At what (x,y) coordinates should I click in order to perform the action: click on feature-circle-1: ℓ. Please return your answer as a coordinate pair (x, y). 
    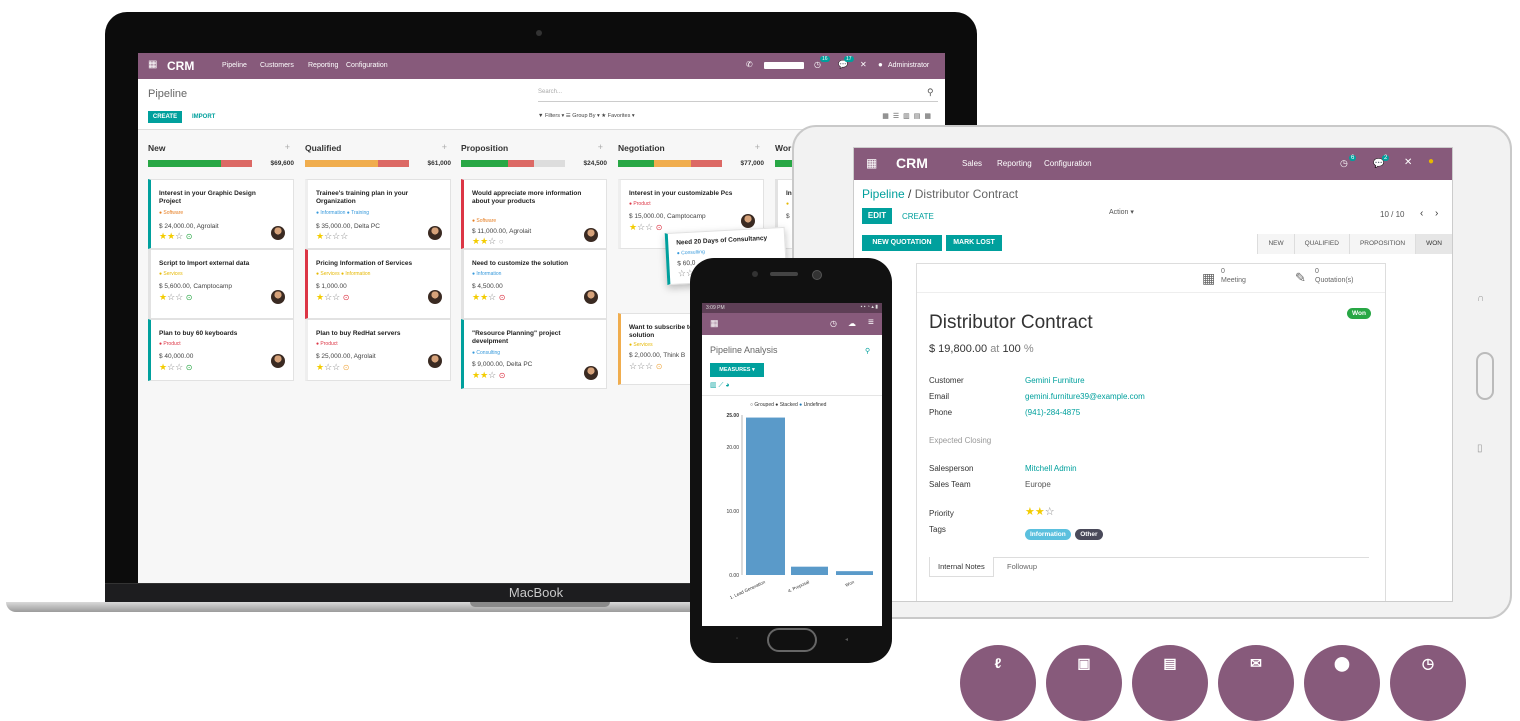
    Looking at the image, I should click on (998, 683).